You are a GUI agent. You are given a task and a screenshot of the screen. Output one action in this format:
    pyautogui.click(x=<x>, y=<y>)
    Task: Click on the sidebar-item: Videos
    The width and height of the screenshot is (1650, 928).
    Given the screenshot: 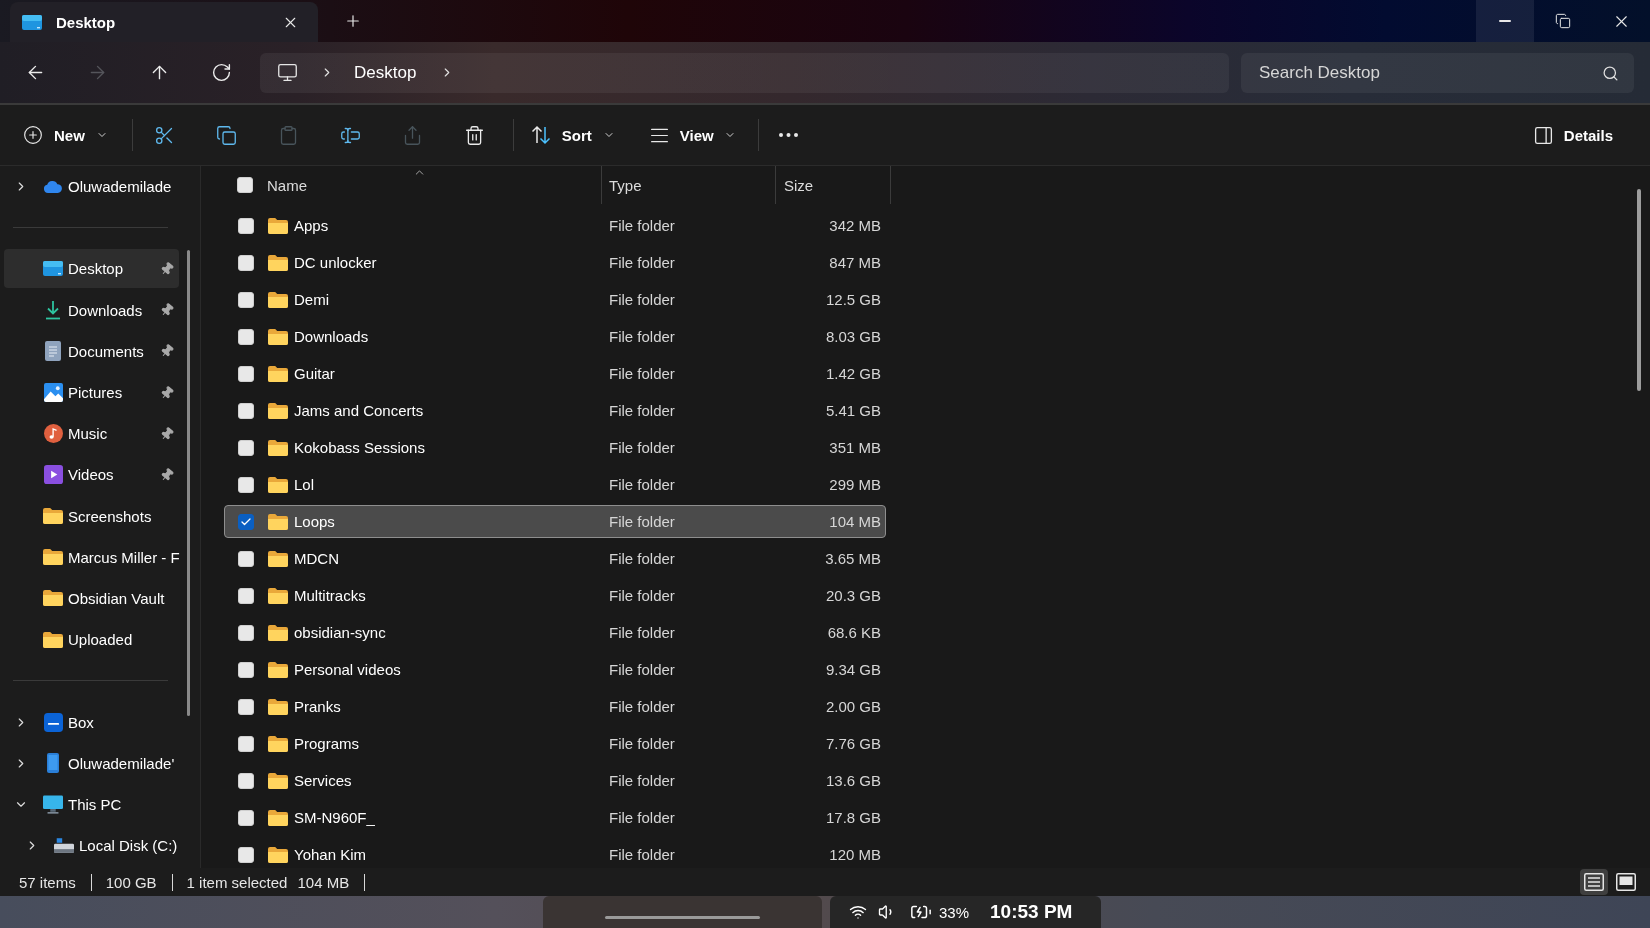 What is the action you would take?
    pyautogui.click(x=91, y=475)
    